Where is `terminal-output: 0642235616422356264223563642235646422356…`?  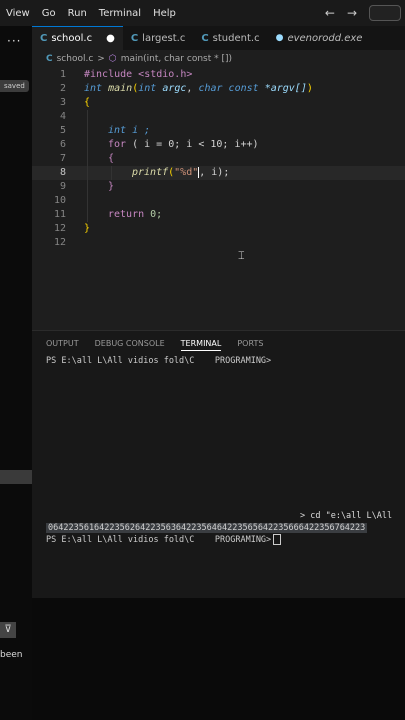
terminal-output: 0642235616422356264223563642235646422356… is located at coordinates (207, 528).